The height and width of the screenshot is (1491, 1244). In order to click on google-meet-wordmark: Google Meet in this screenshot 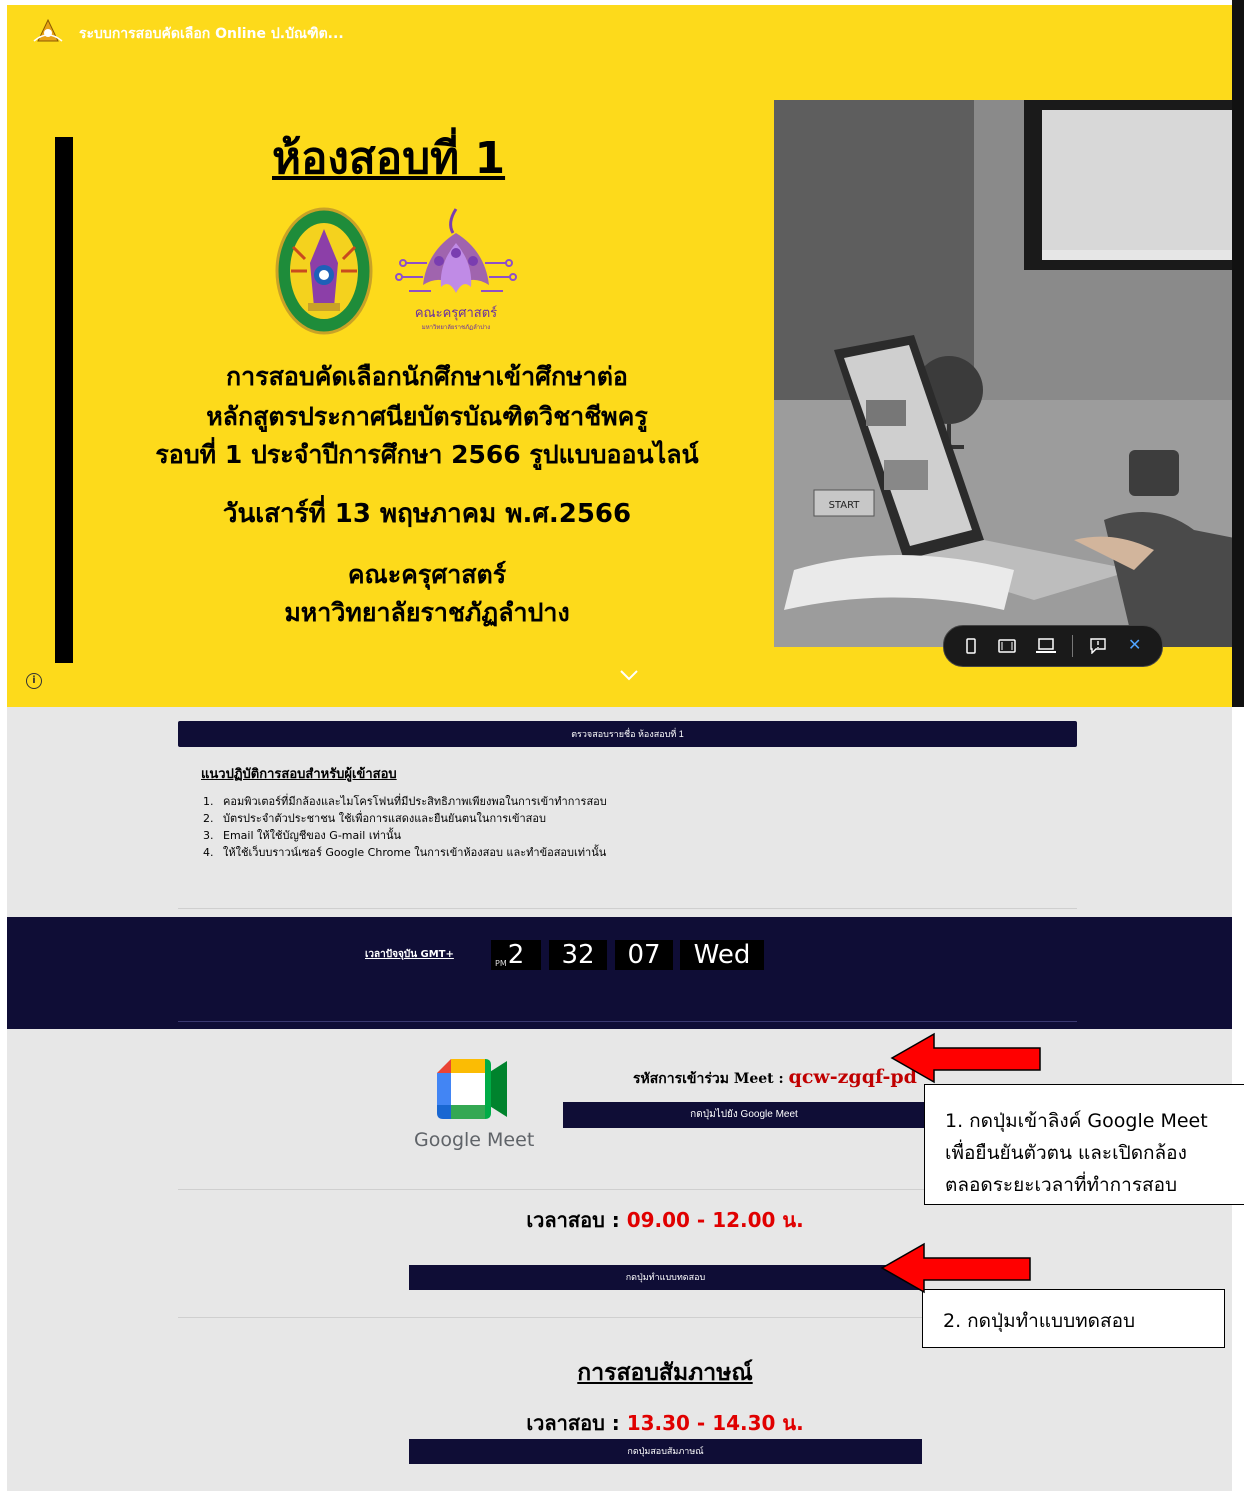, I will do `click(474, 1140)`.